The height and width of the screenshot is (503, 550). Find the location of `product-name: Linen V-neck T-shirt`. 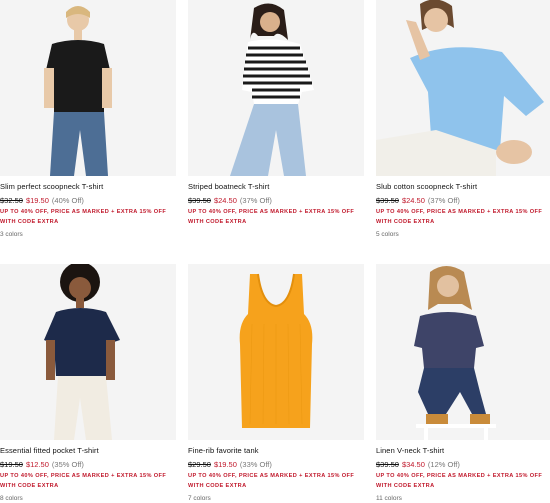

product-name: Linen V-neck T-shirt is located at coordinates (463, 451).